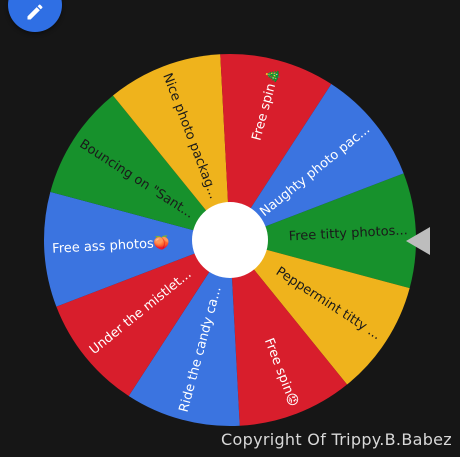 The width and height of the screenshot is (460, 457). Describe the element at coordinates (230, 240) in the screenshot. I see `wheel-center-hub` at that location.